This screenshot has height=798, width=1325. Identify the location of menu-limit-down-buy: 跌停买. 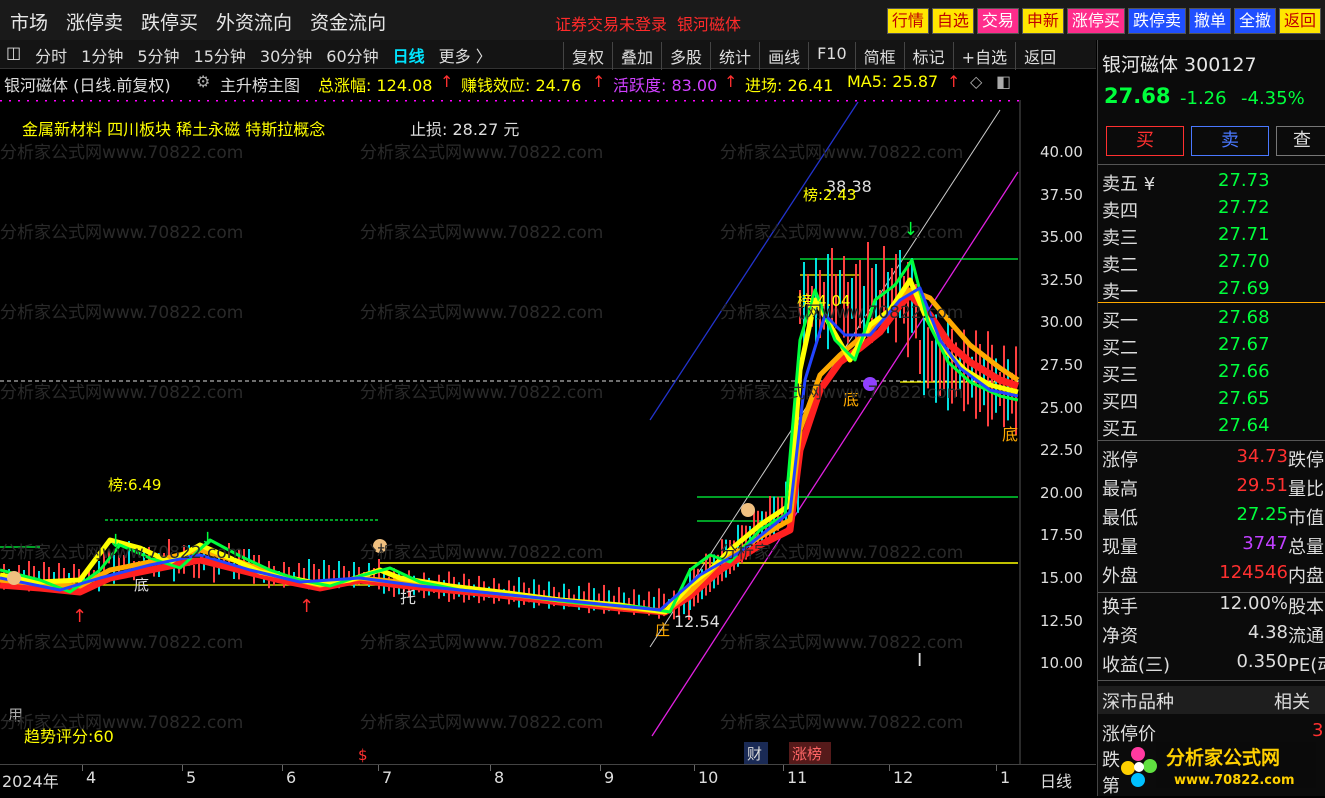
(169, 21).